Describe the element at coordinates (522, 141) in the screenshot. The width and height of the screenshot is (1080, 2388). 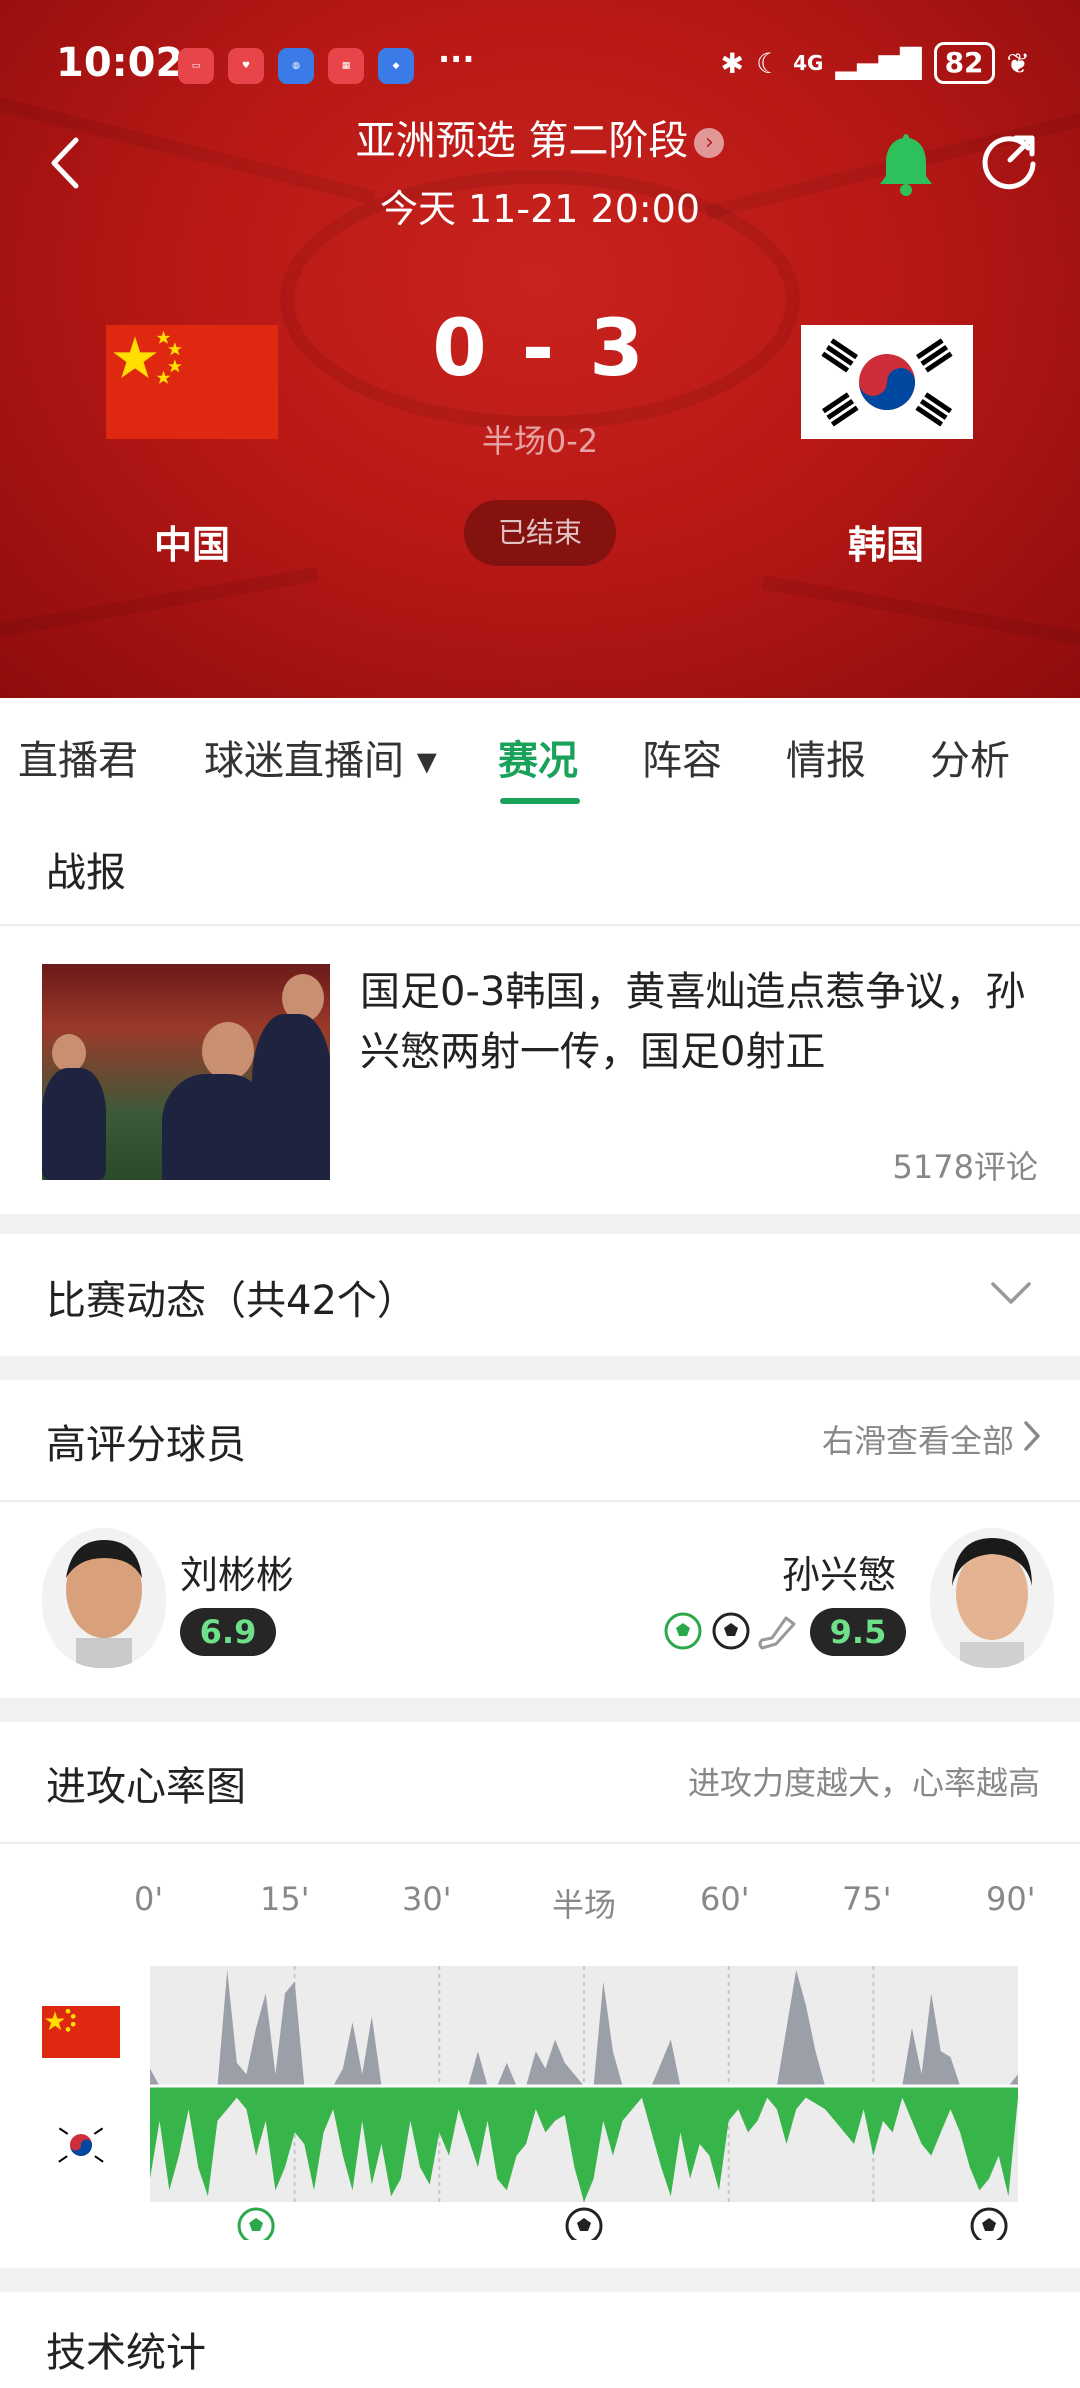
I see `competition-name: 亚洲预选 第二阶段` at that location.